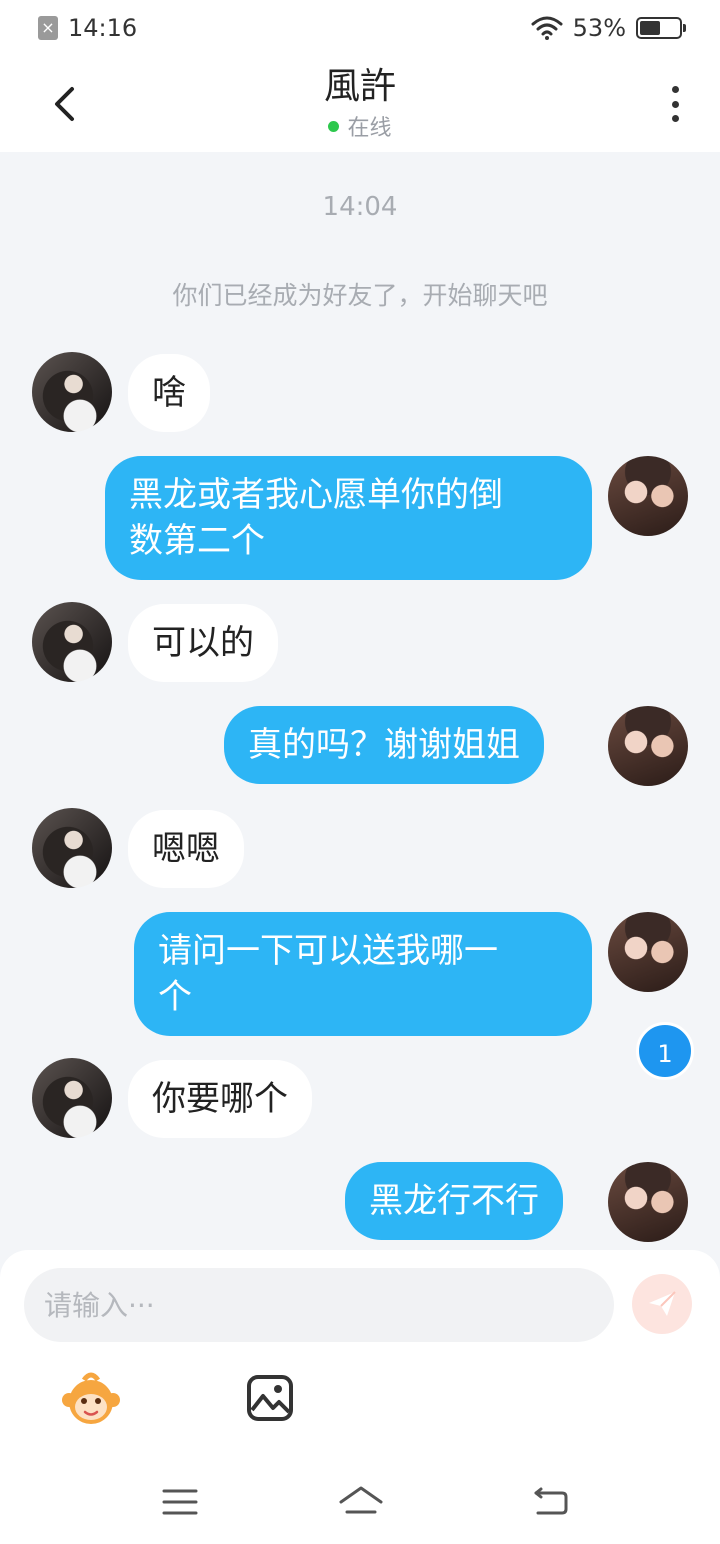 This screenshot has width=720, height=1544. Describe the element at coordinates (169, 393) in the screenshot. I see `incoming-message: 啥` at that location.